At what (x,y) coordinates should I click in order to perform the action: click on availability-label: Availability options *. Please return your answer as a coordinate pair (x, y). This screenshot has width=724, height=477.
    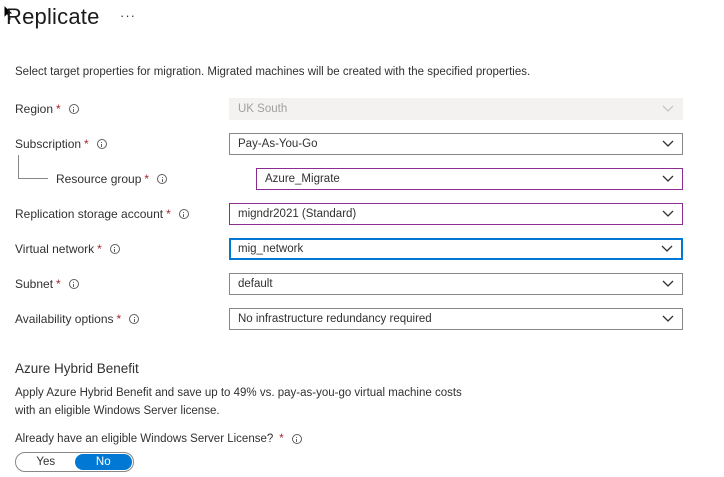
    Looking at the image, I should click on (77, 319).